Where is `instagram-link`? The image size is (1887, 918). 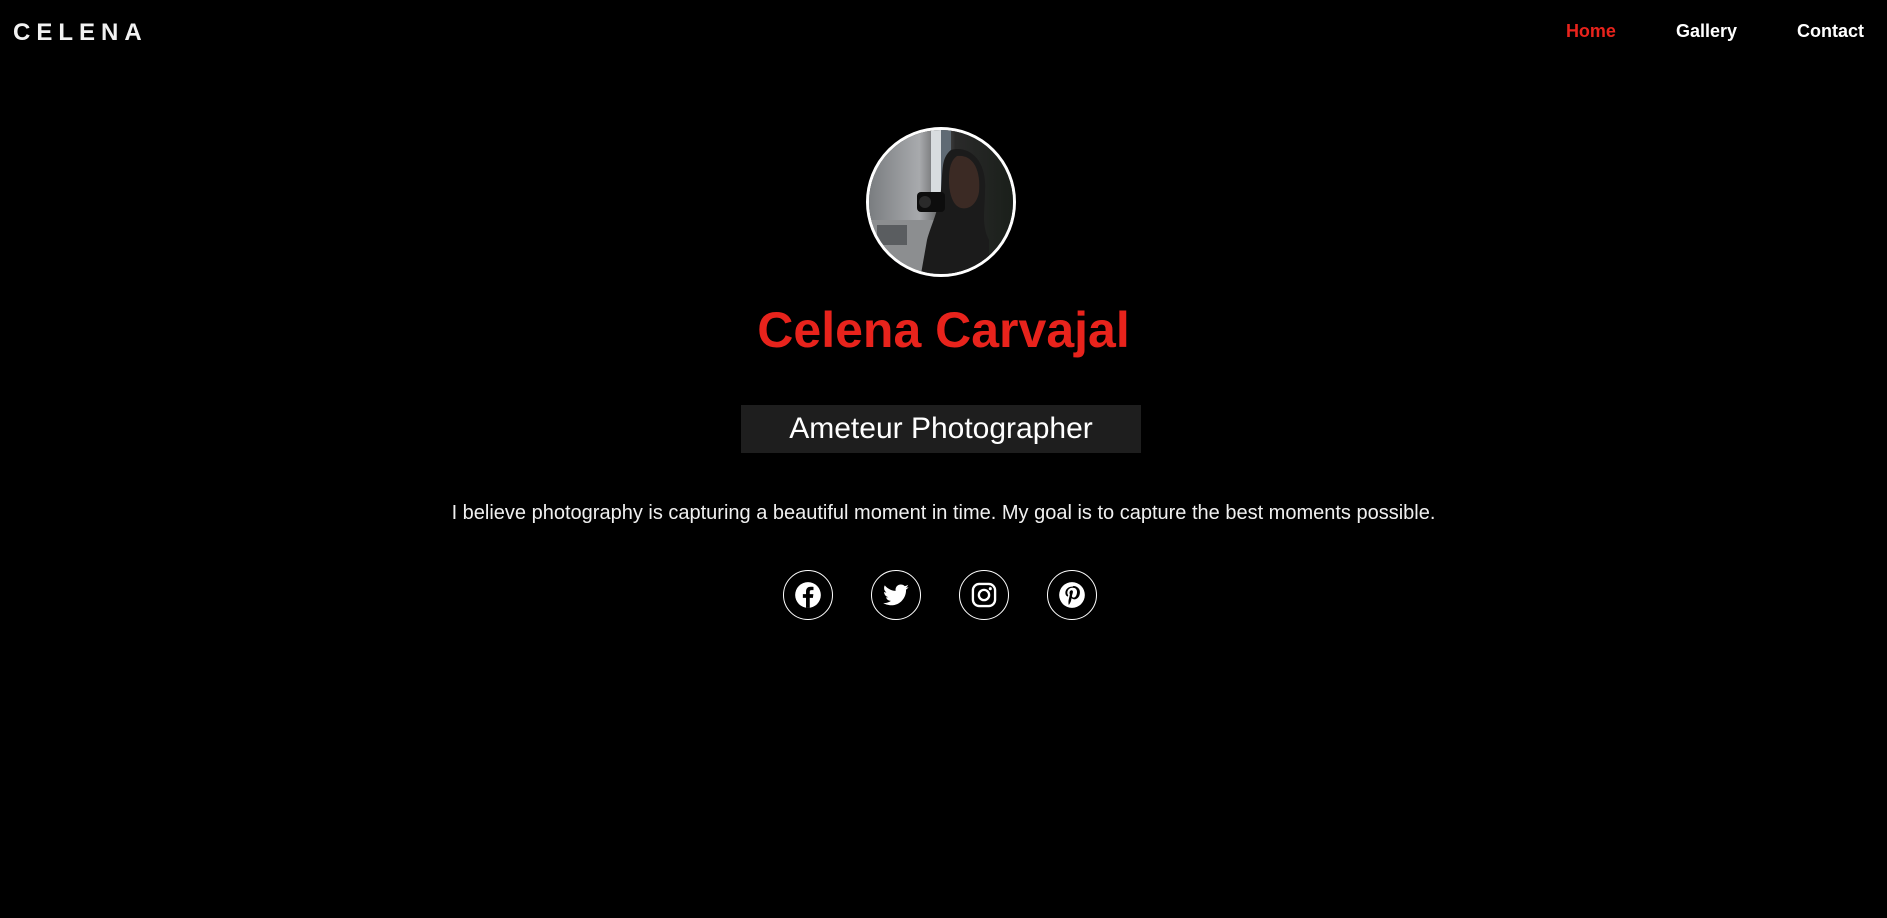
instagram-link is located at coordinates (984, 595).